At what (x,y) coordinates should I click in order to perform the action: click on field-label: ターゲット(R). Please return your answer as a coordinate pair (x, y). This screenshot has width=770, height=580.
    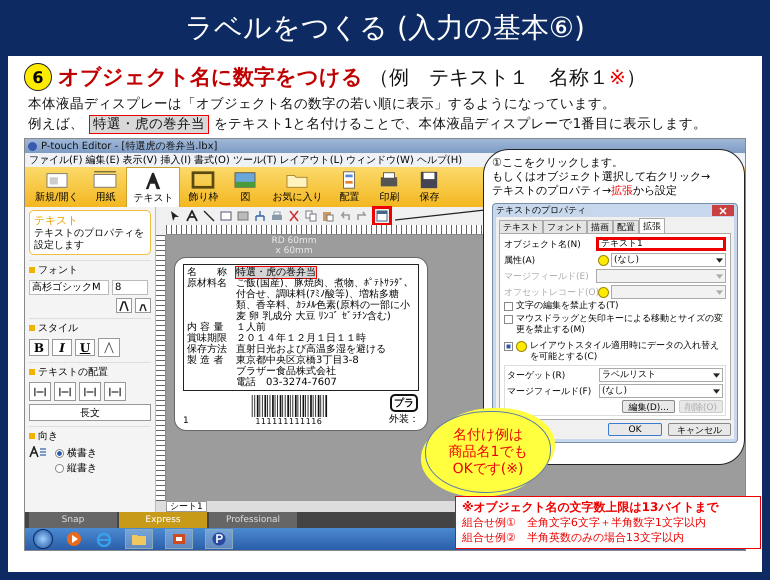
    Looking at the image, I should click on (536, 376).